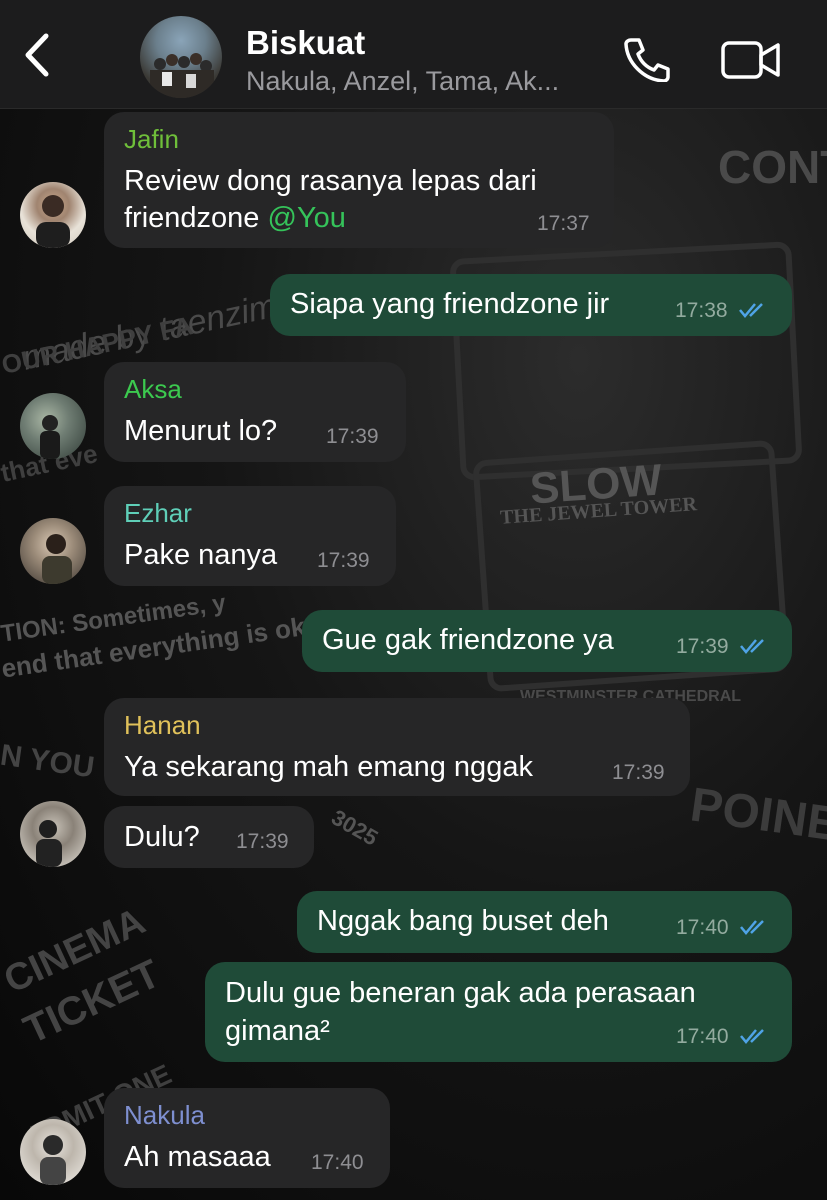 The height and width of the screenshot is (1200, 827). I want to click on message-text-part: friendzone, so click(196, 218).